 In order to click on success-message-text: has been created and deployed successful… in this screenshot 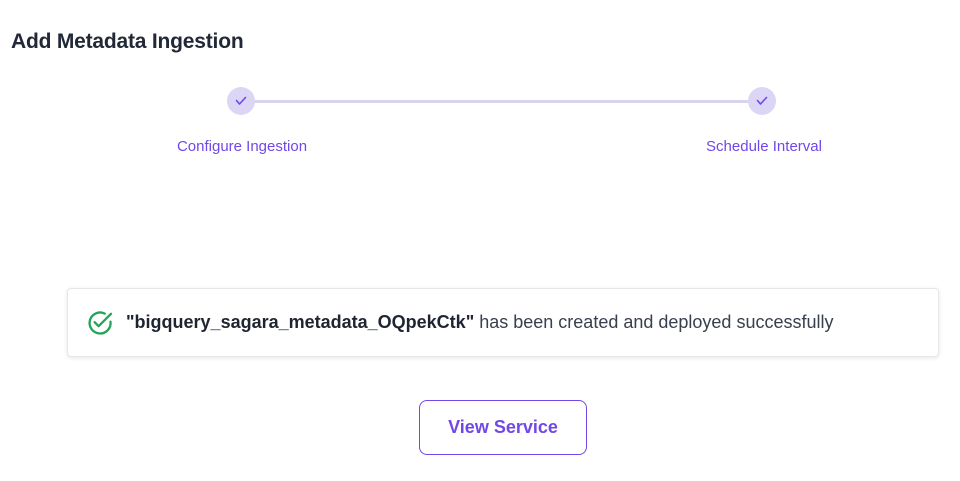, I will do `click(654, 322)`.